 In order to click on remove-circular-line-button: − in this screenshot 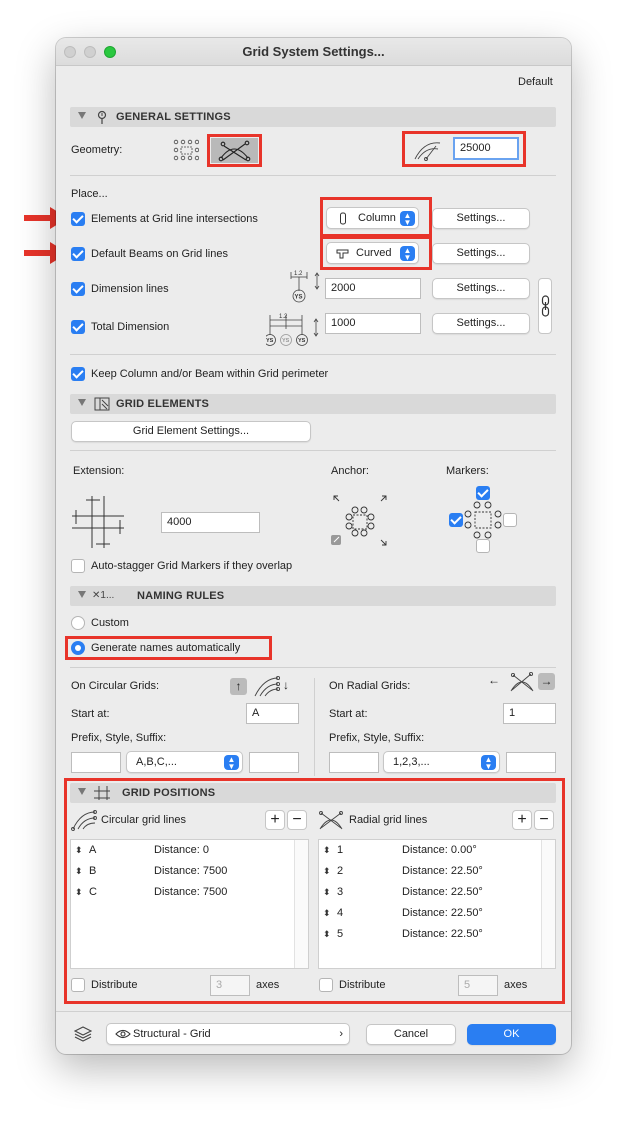, I will do `click(297, 820)`.